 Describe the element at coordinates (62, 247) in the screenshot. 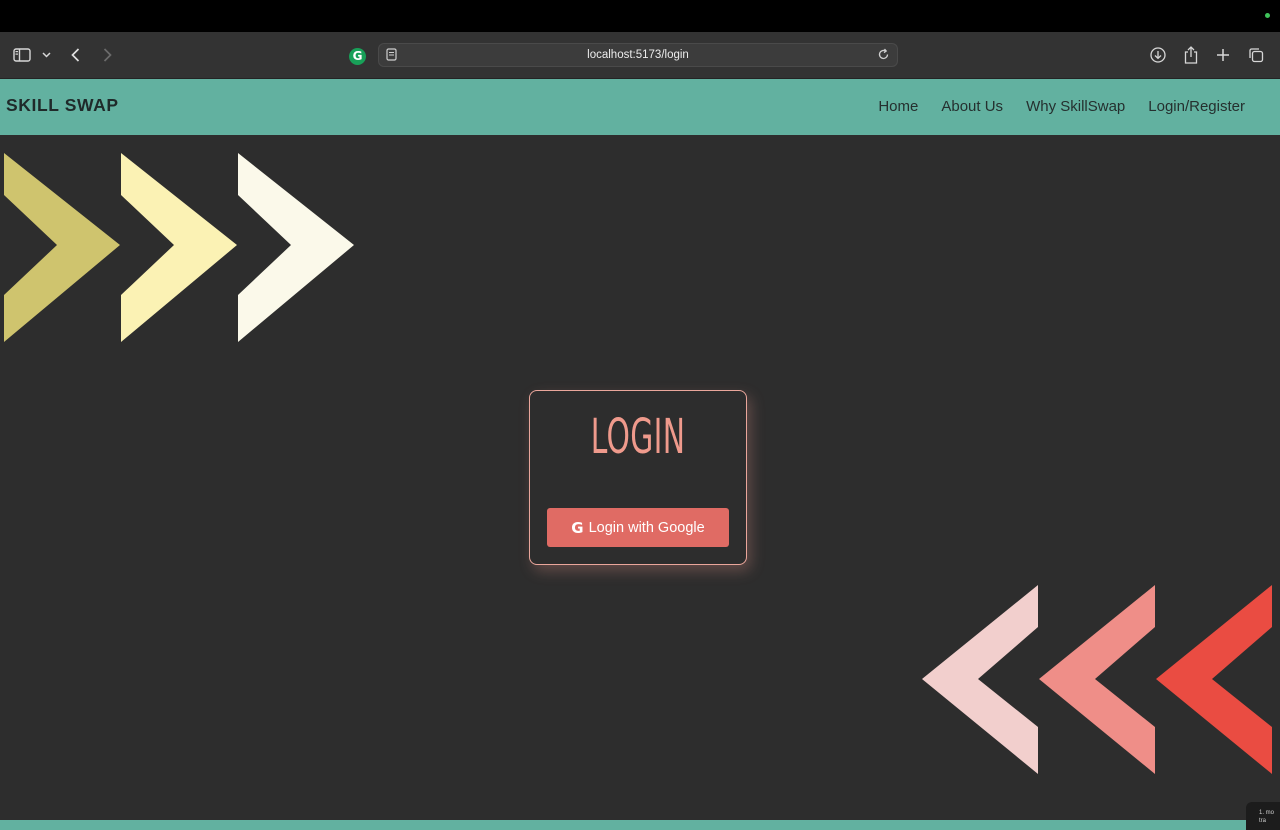

I see `chevron-right-1-icon` at that location.